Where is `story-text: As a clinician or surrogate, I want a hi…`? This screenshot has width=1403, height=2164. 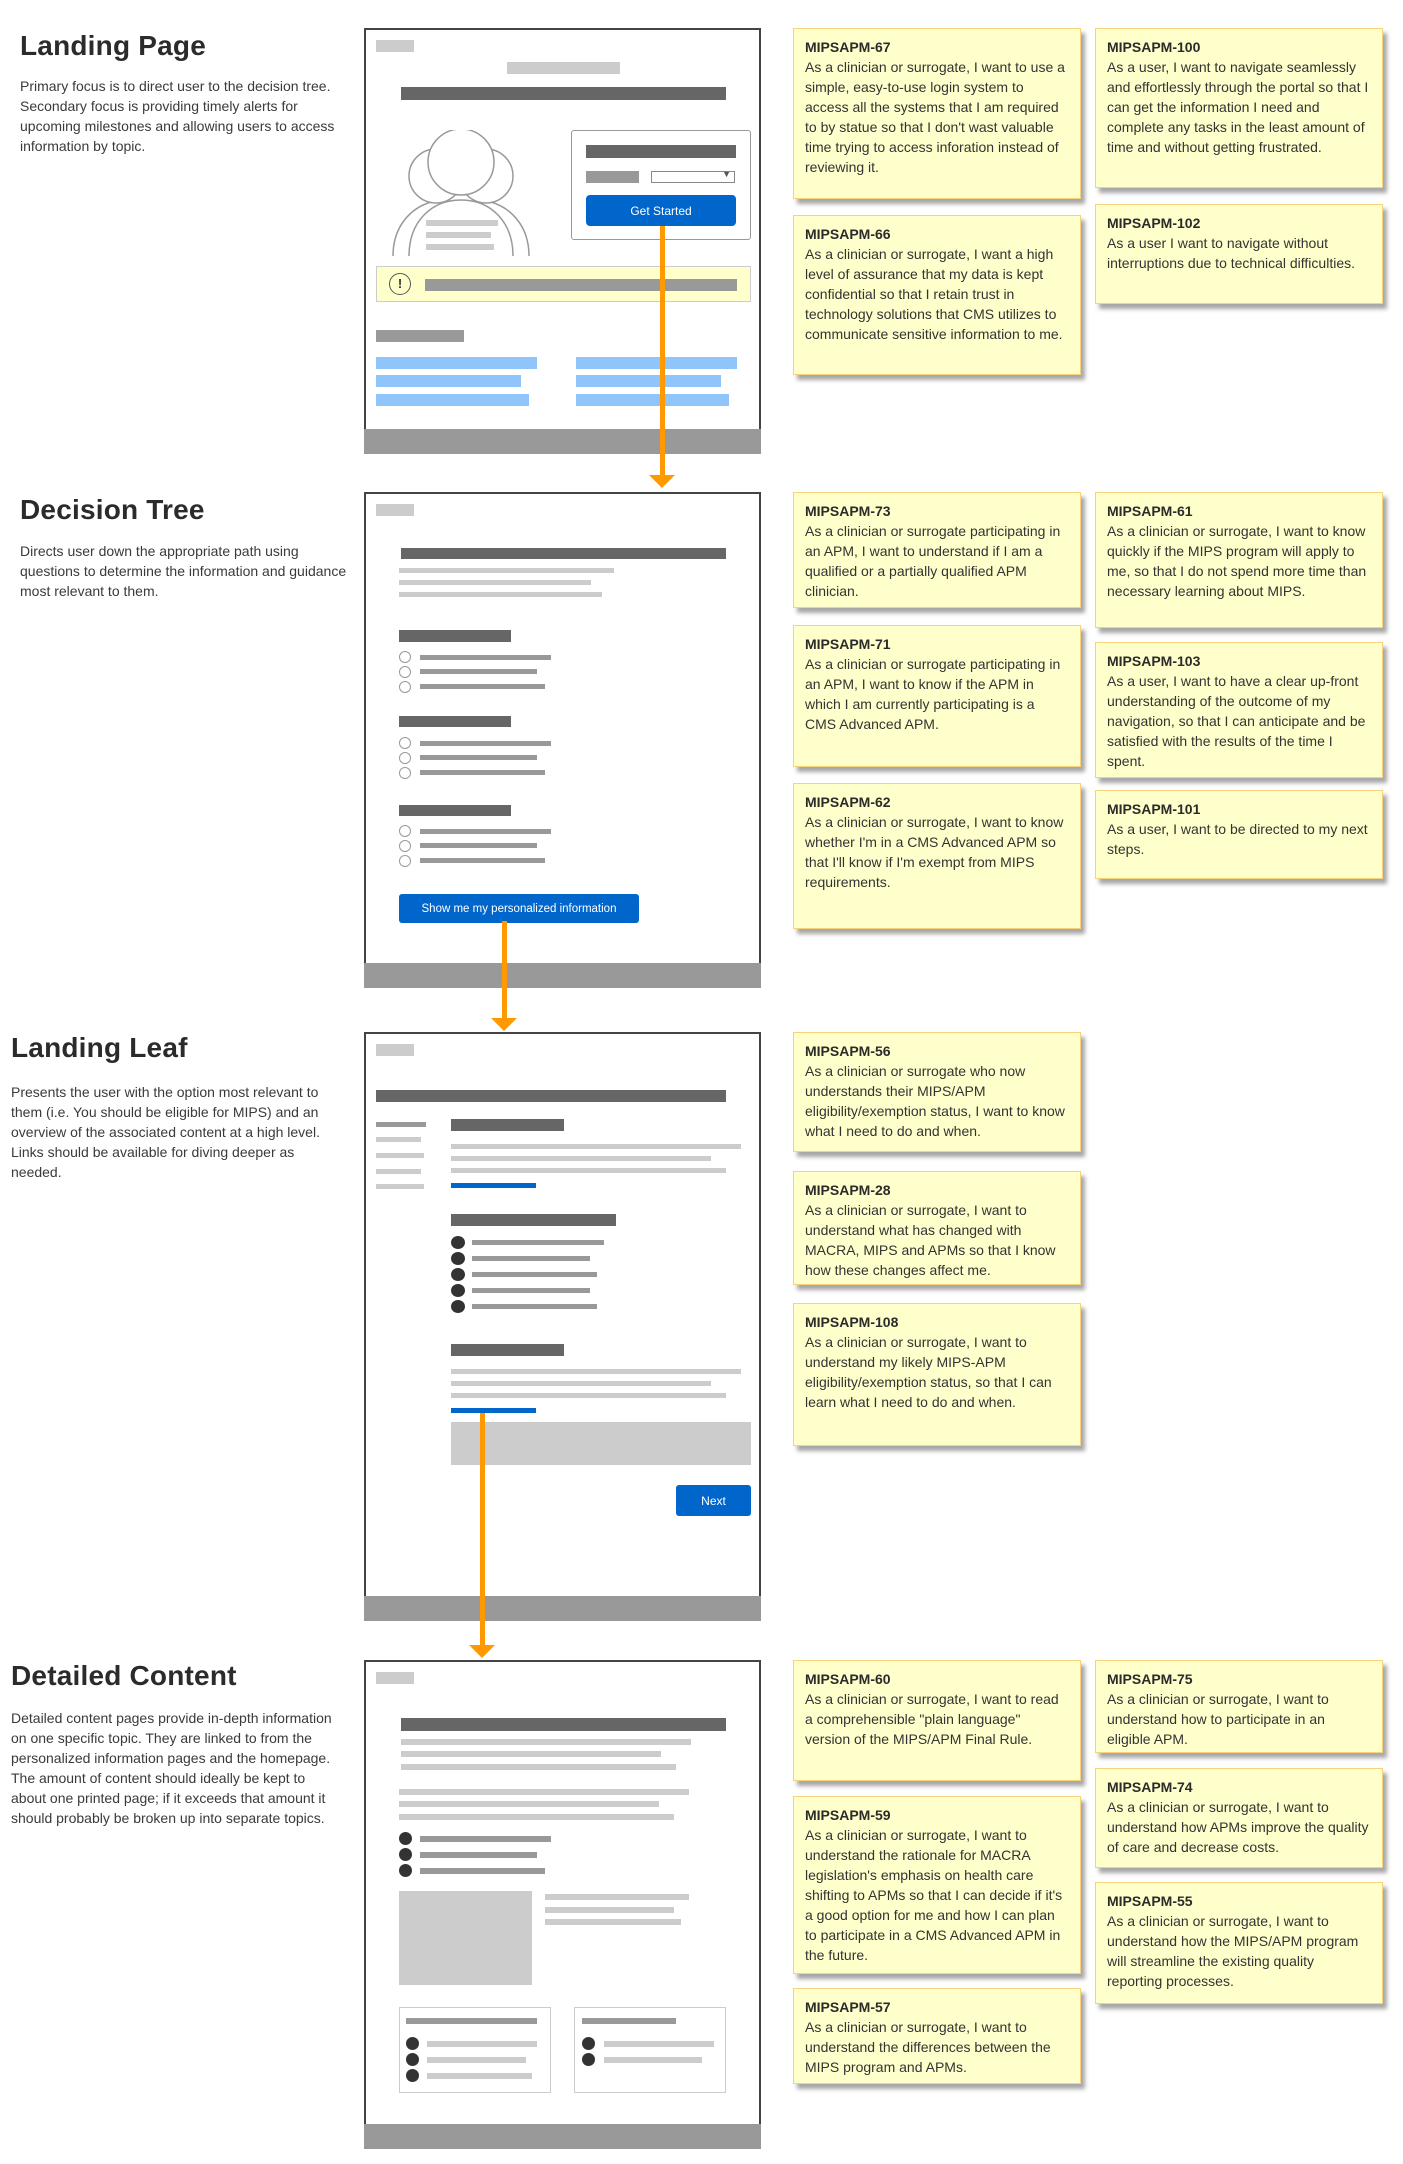
story-text: As a clinician or surrogate, I want a hi… is located at coordinates (934, 294).